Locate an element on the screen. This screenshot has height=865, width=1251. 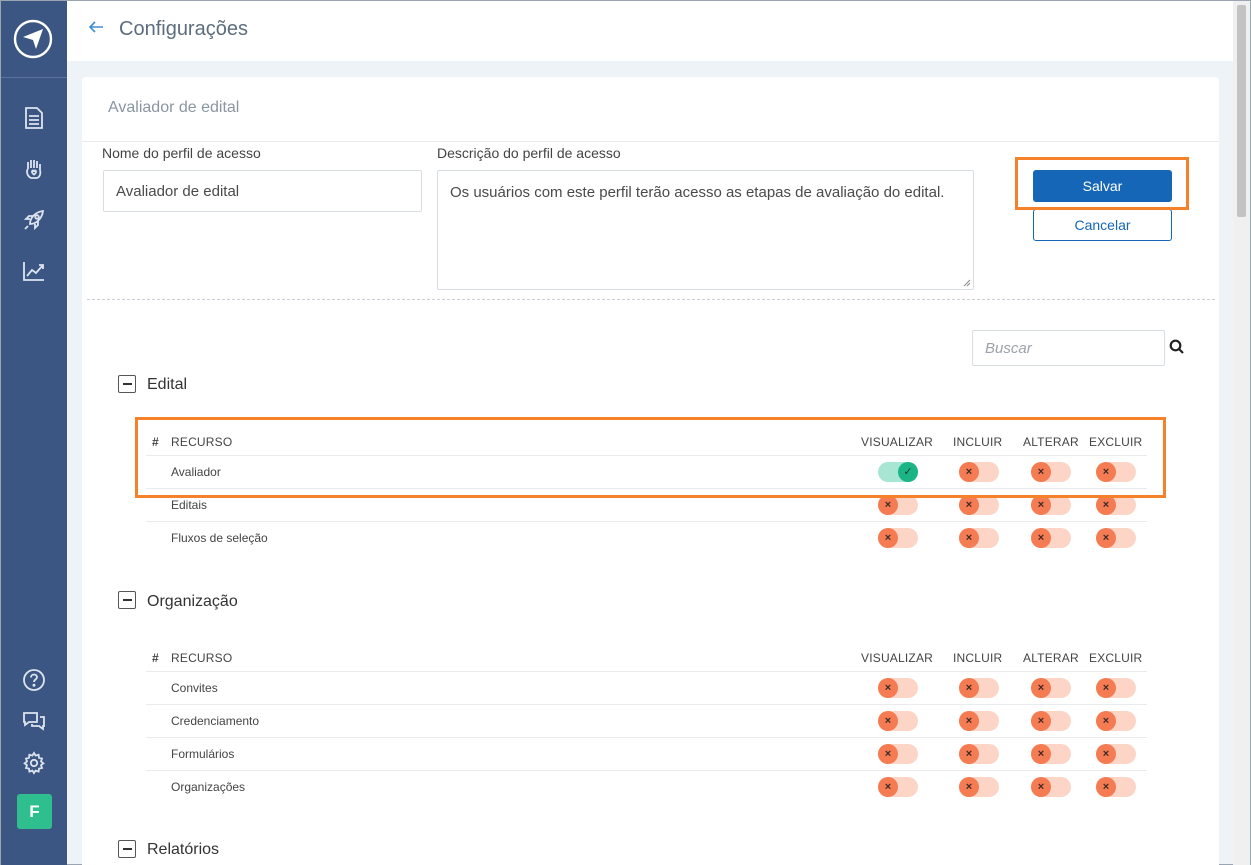
search-icon is located at coordinates (1177, 347).